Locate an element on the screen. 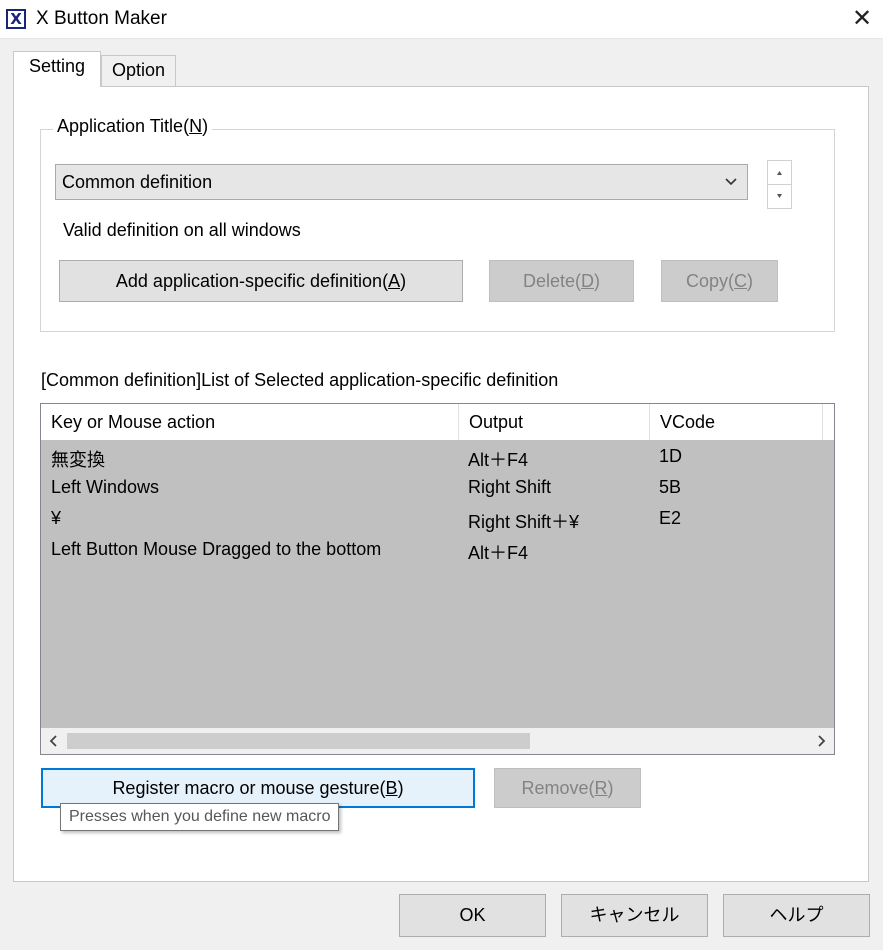 This screenshot has width=883, height=950. chevron-left-icon is located at coordinates (53, 741).